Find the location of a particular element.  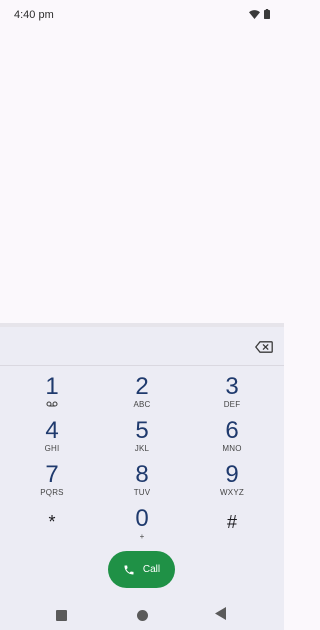

dial-key-number: 1 is located at coordinates (52, 386).